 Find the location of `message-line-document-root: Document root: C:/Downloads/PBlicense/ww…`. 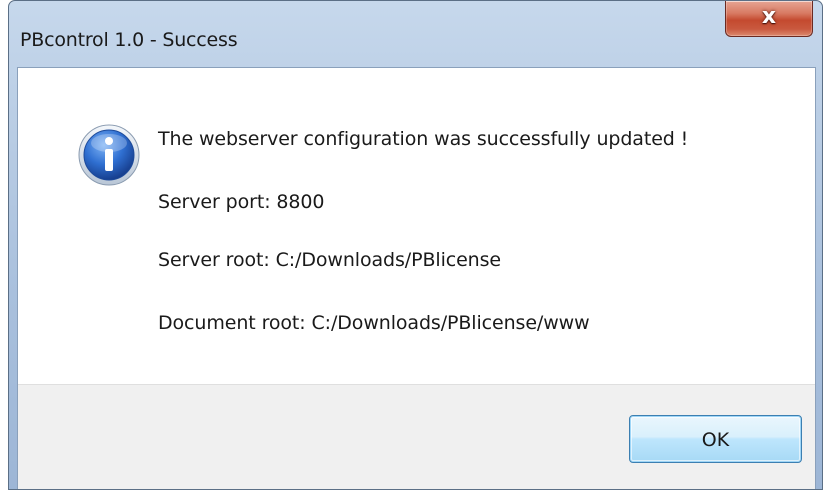

message-line-document-root: Document root: C:/Downloads/PBlicense/ww… is located at coordinates (374, 323).